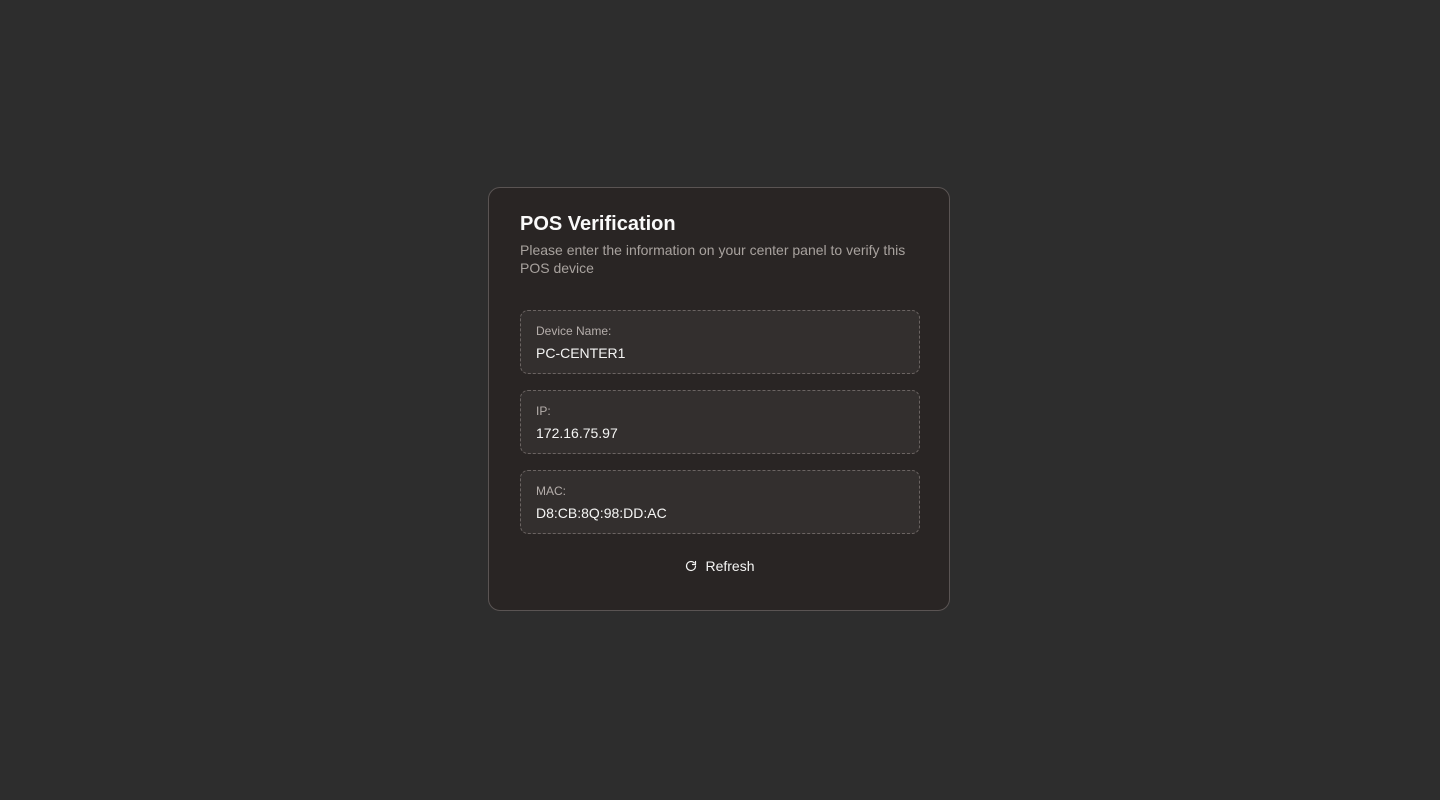 Image resolution: width=1440 pixels, height=800 pixels. Describe the element at coordinates (720, 342) in the screenshot. I see `device-name-field: Device Name: PC-CENTER1` at that location.